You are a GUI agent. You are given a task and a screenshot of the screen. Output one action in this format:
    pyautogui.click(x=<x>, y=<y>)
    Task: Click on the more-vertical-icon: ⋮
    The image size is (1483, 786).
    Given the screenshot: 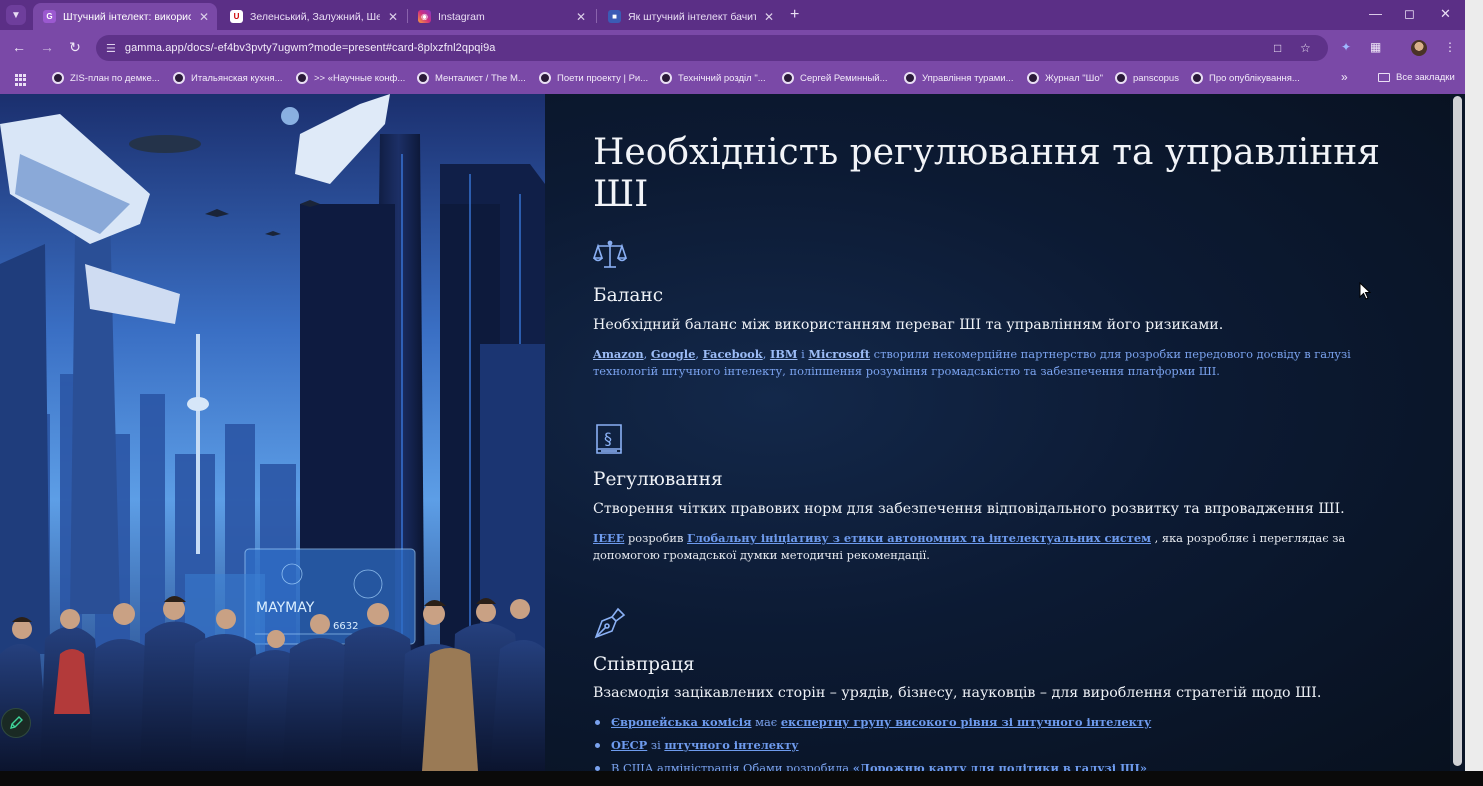 What is the action you would take?
    pyautogui.click(x=1450, y=47)
    